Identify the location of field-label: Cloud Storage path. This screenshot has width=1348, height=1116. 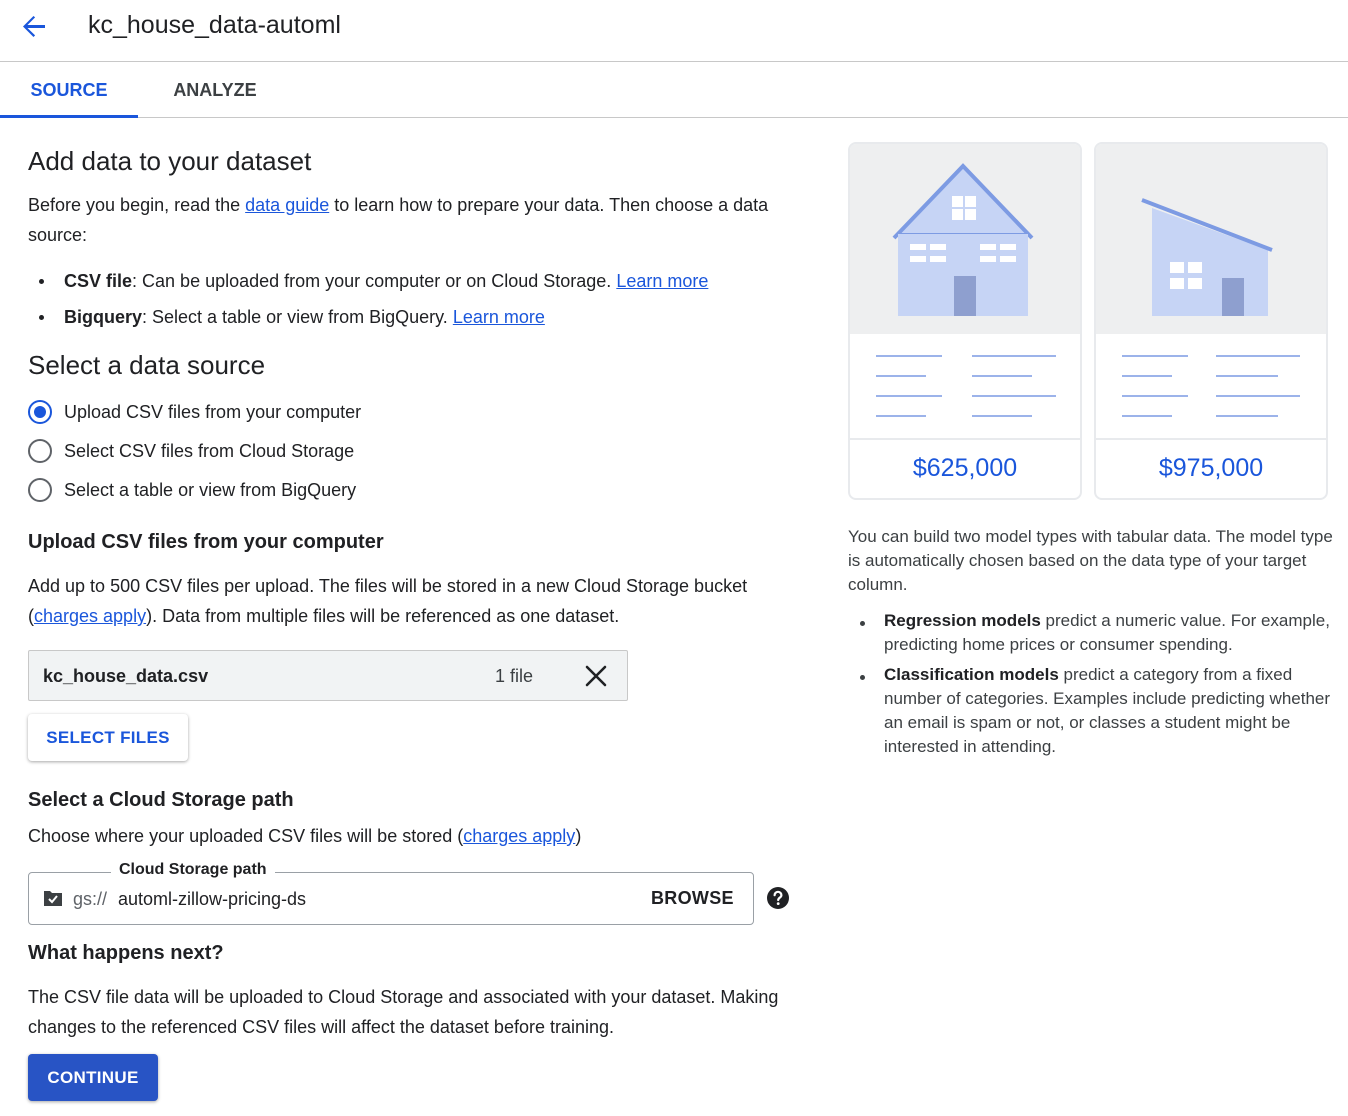
(193, 870).